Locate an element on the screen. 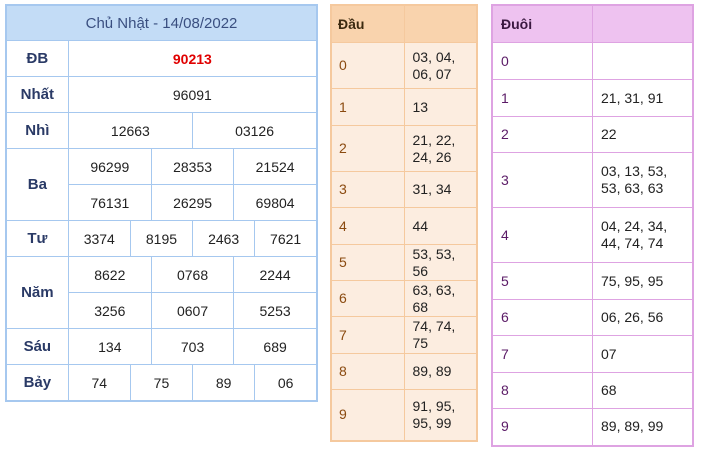  prize-number: 28353 is located at coordinates (192, 166).